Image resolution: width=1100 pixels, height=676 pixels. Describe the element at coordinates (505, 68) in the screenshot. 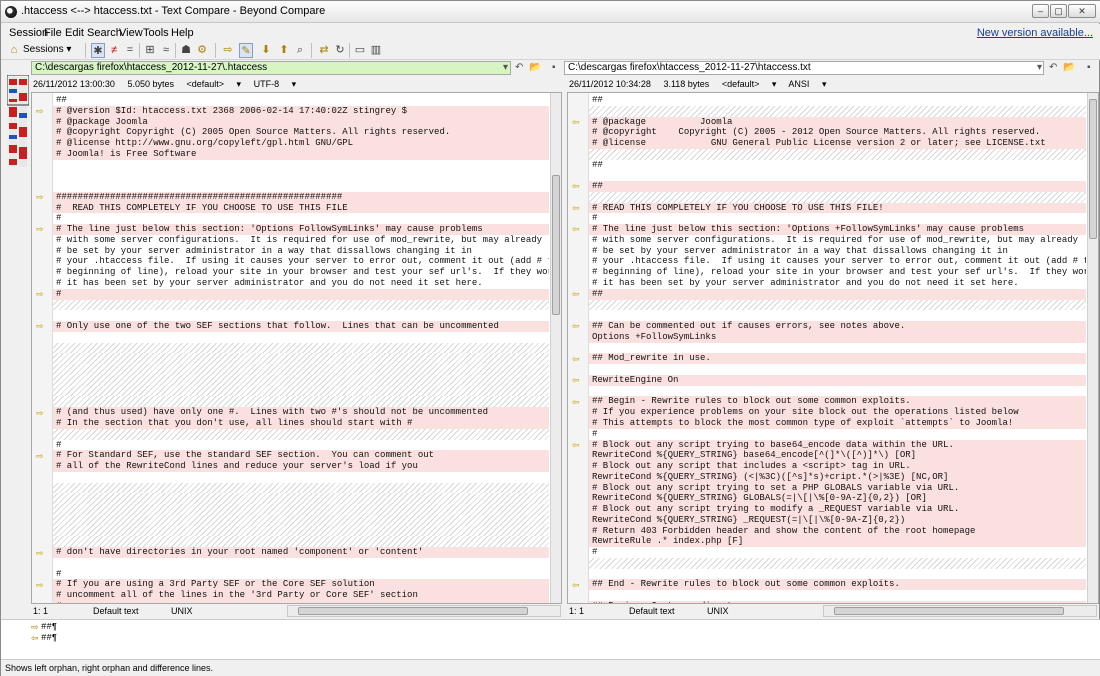

I see `left-path-dropdown-icon: ▾` at that location.